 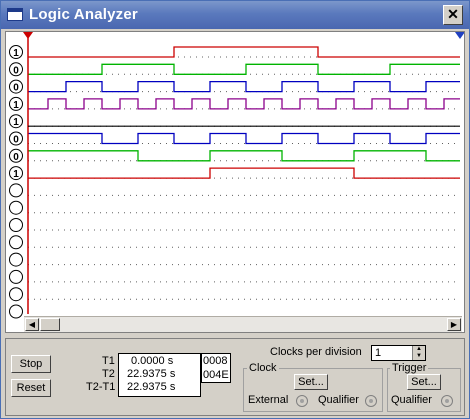 What do you see at coordinates (263, 368) in the screenshot?
I see `clock-group-label: Clock` at bounding box center [263, 368].